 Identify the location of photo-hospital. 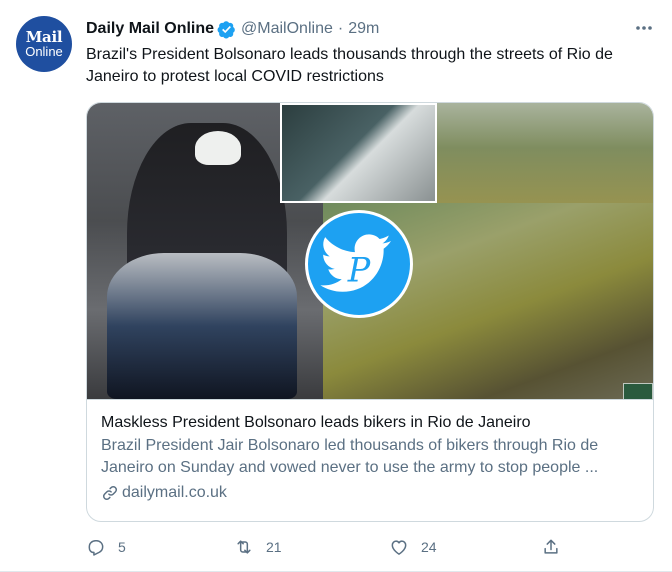
(358, 153).